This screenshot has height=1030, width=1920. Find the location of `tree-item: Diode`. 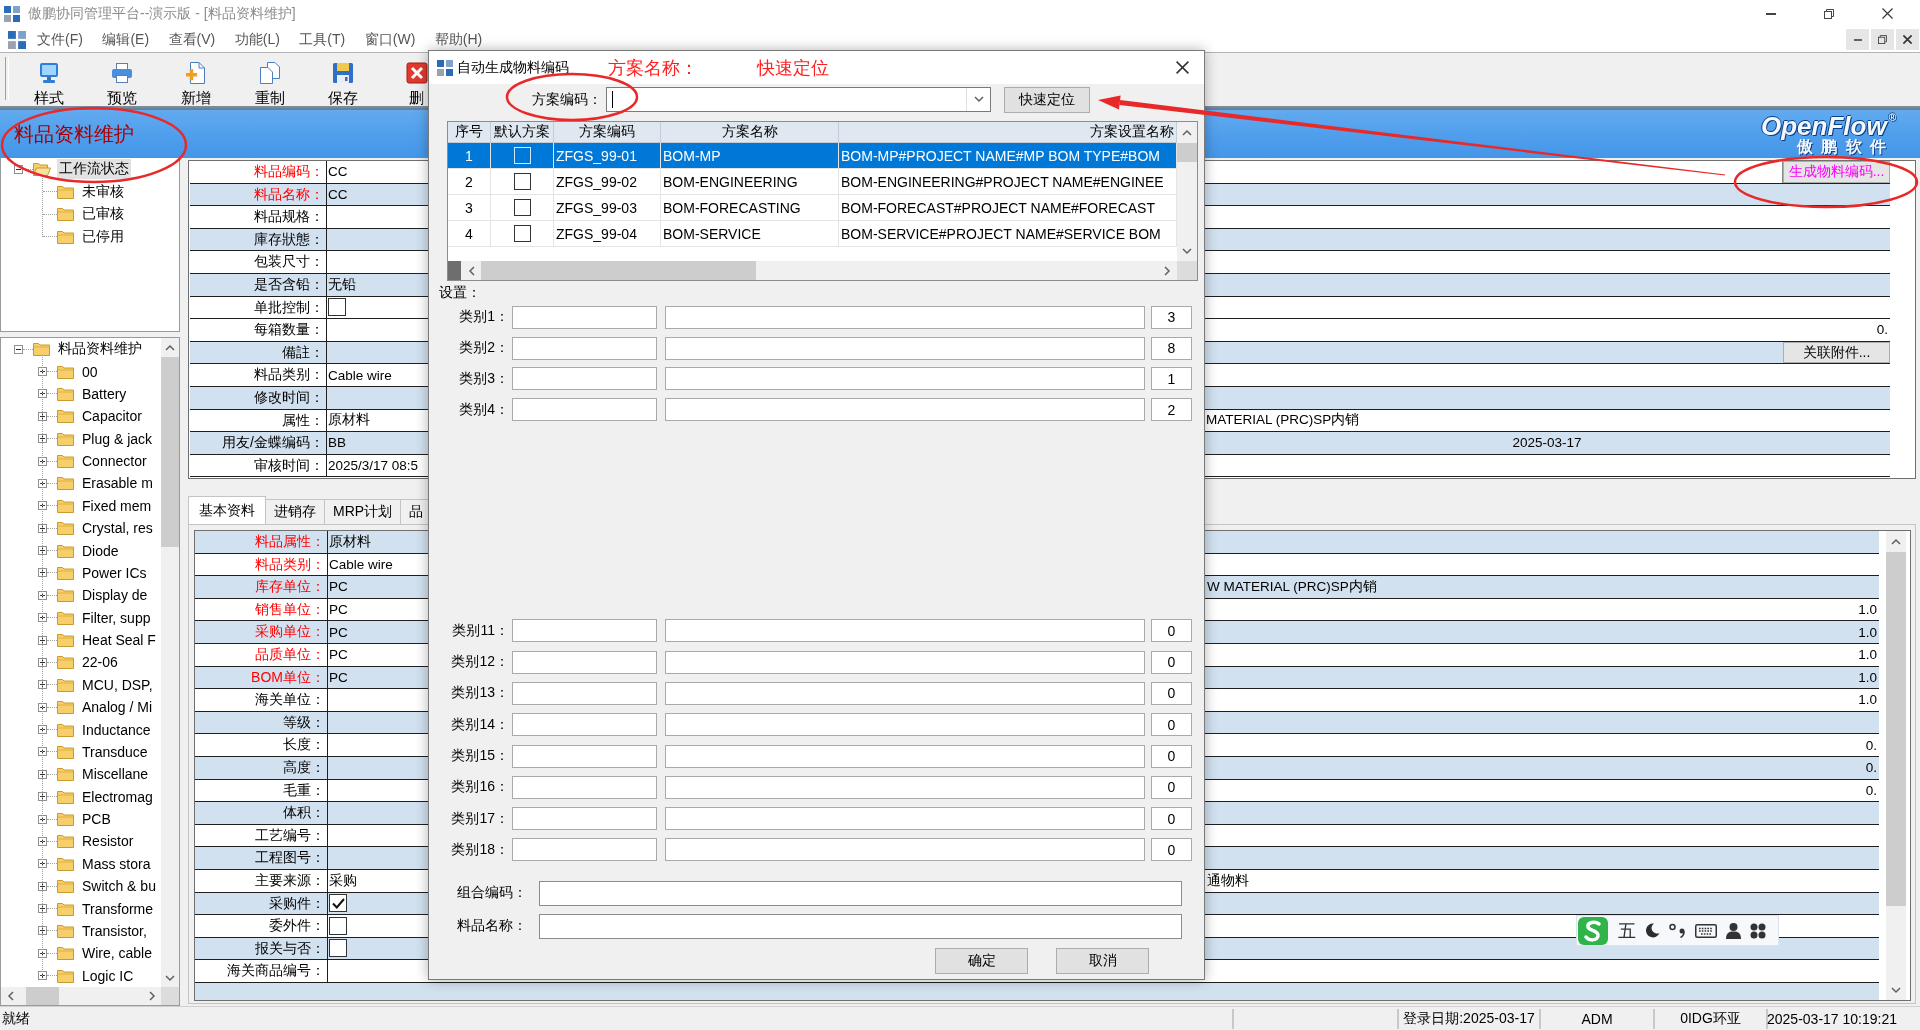

tree-item: Diode is located at coordinates (100, 550).